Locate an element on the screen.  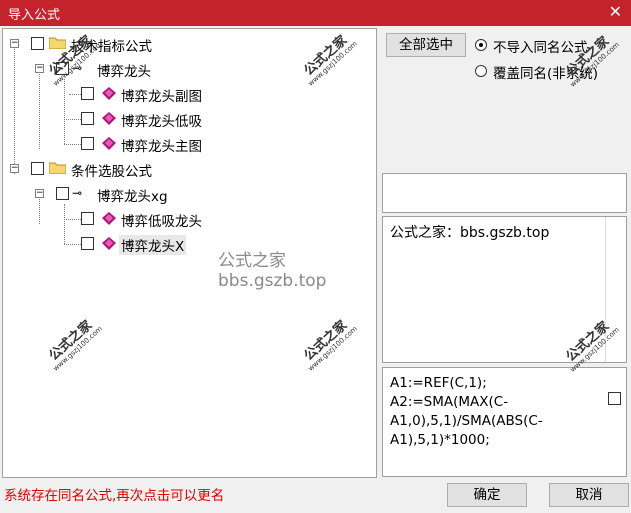
key-icon: ⊸ is located at coordinates (77, 193).